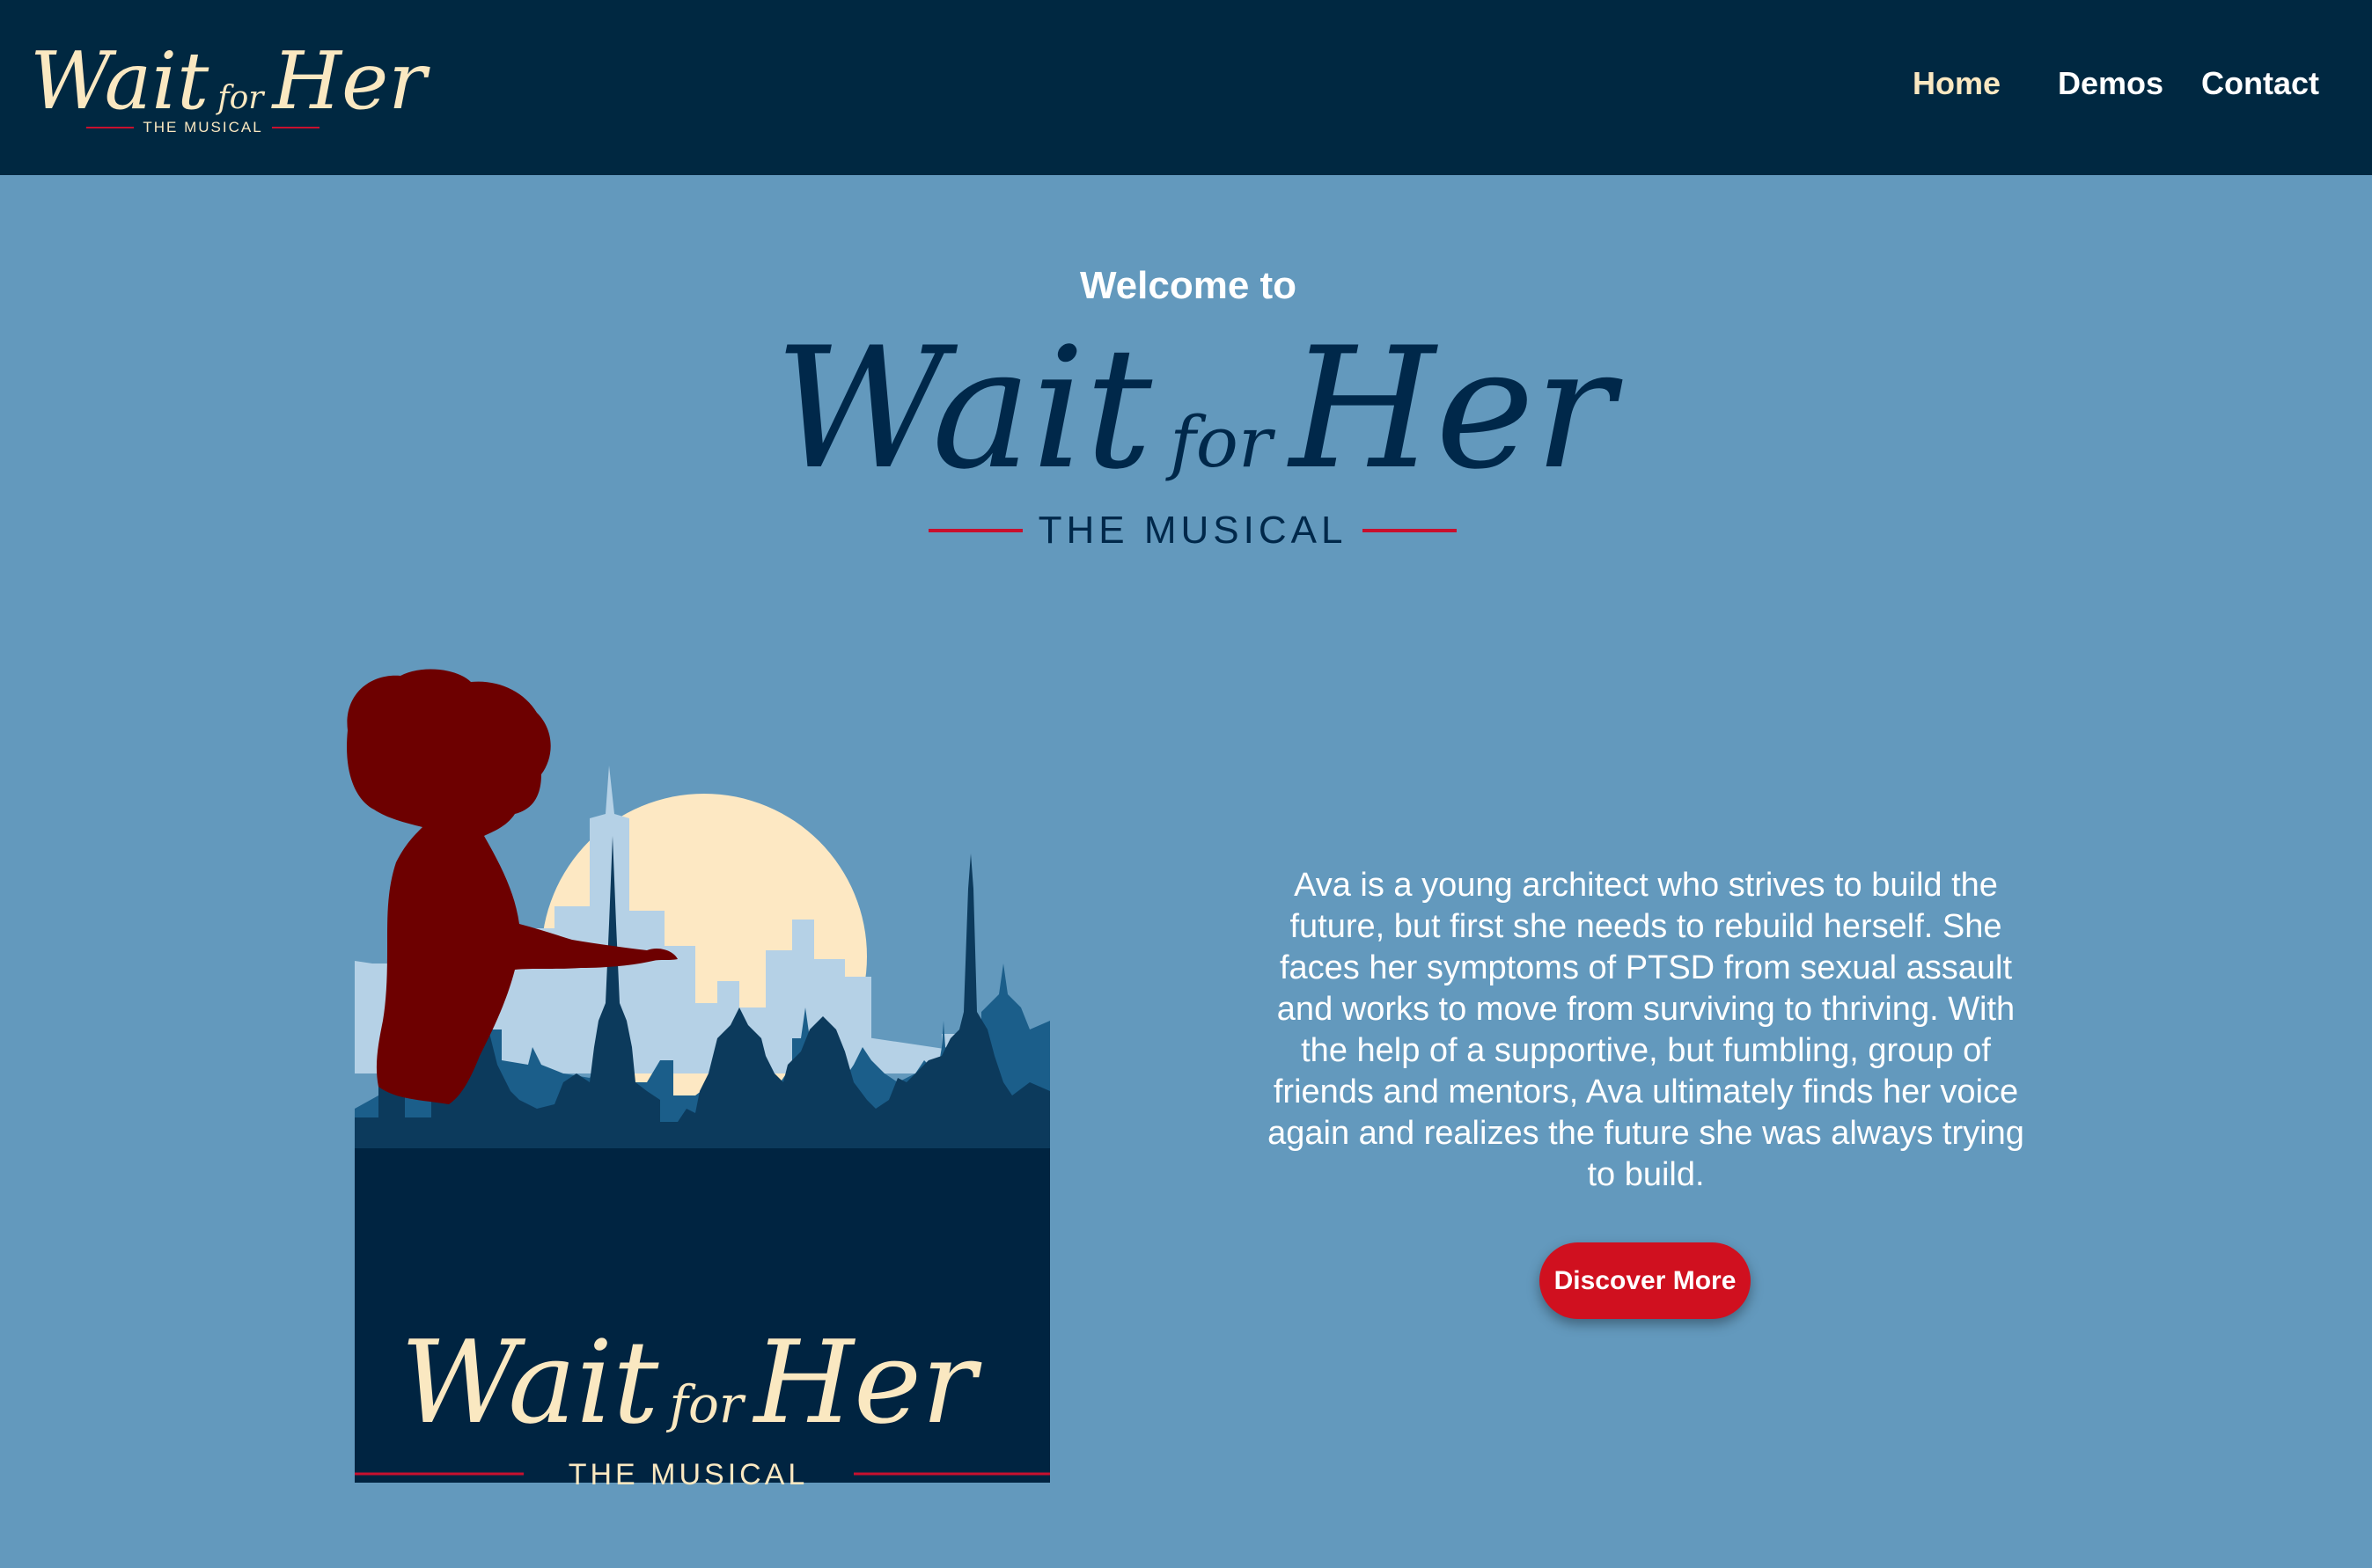 The width and height of the screenshot is (2372, 1568). I want to click on hero-title-mid: for, so click(1221, 442).